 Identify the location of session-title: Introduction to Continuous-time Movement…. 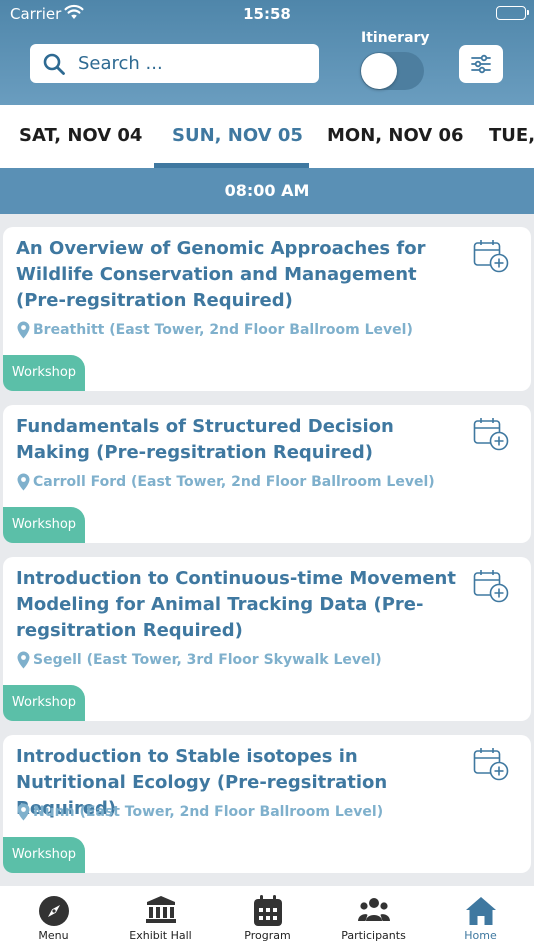
(238, 605).